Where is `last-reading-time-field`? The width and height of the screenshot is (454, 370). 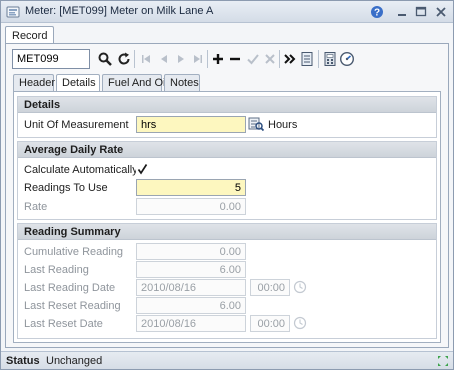 last-reading-time-field is located at coordinates (270, 287).